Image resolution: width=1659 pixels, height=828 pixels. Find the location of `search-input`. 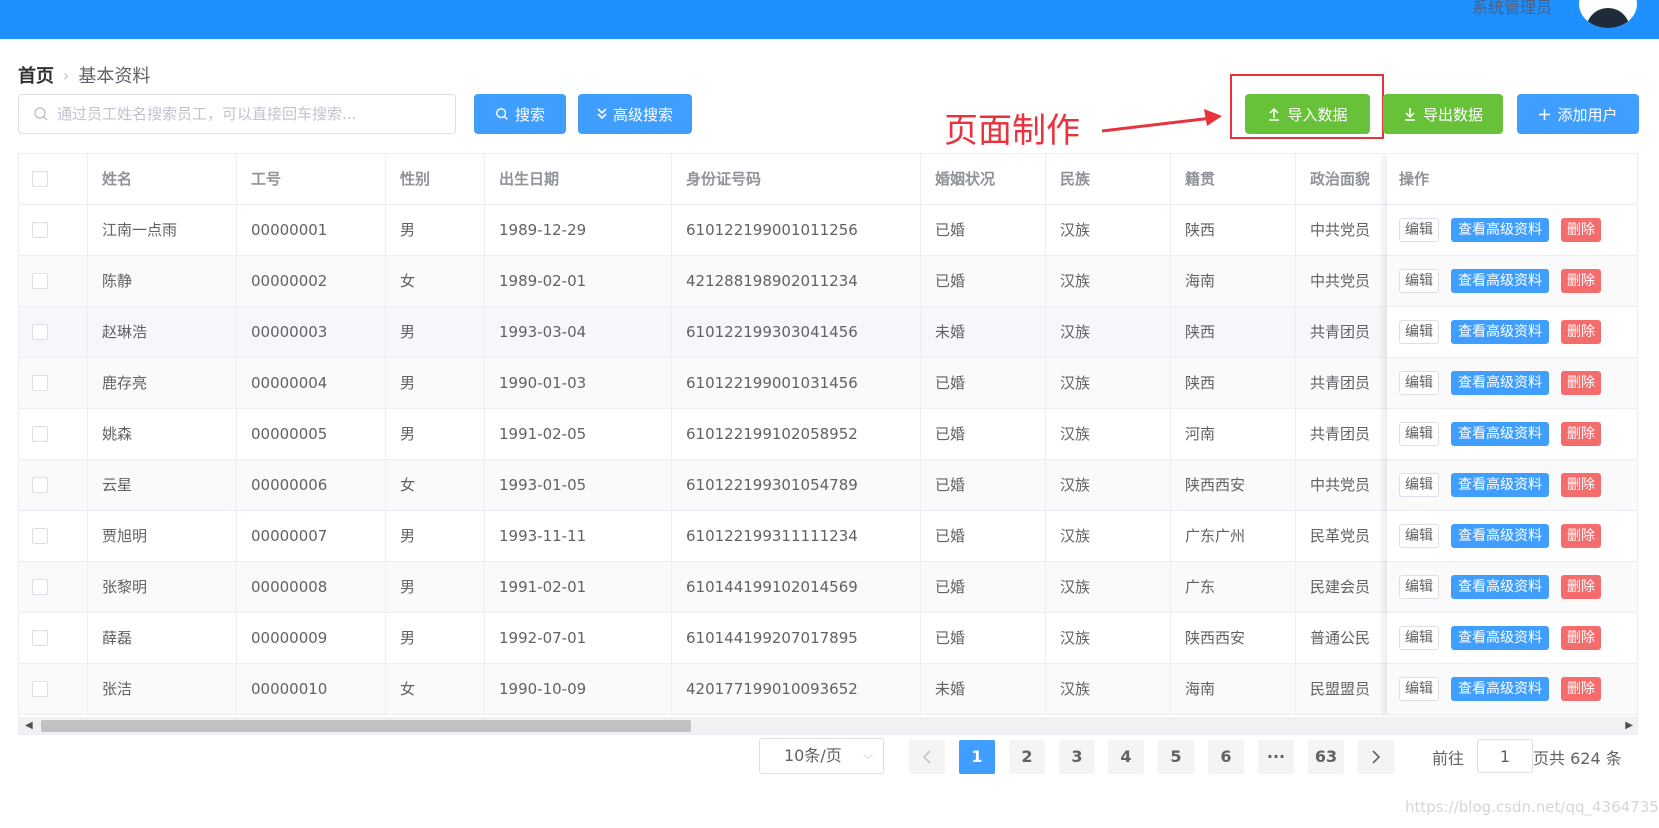

search-input is located at coordinates (252, 114).